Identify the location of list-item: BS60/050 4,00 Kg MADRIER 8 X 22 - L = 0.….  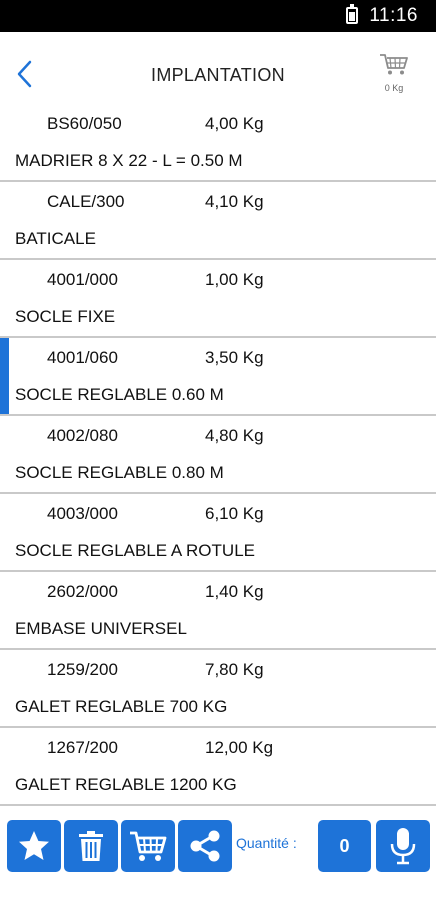
(218, 143).